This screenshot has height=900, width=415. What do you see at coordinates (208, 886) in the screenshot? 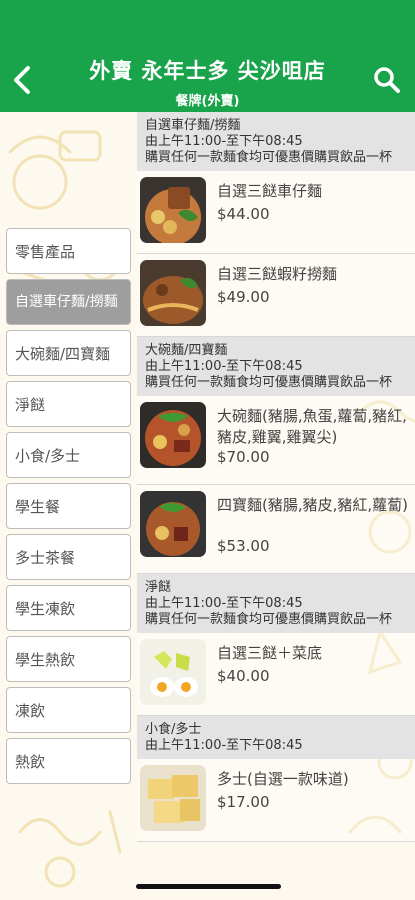
I see `home-indicator` at bounding box center [208, 886].